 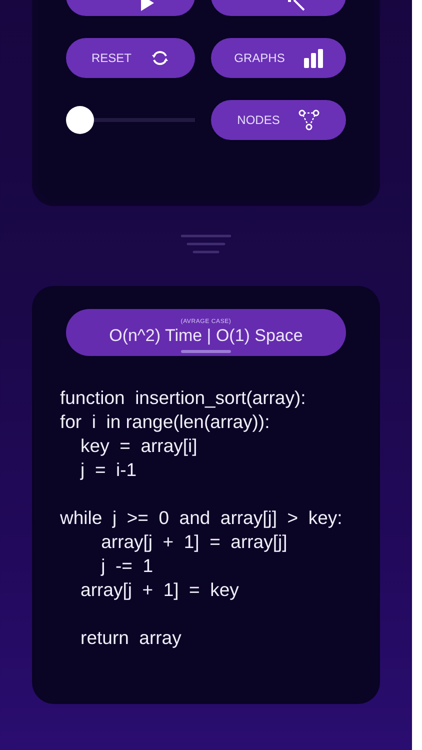 What do you see at coordinates (194, 542) in the screenshot?
I see `code-line: array[j + 1] = array[j]` at bounding box center [194, 542].